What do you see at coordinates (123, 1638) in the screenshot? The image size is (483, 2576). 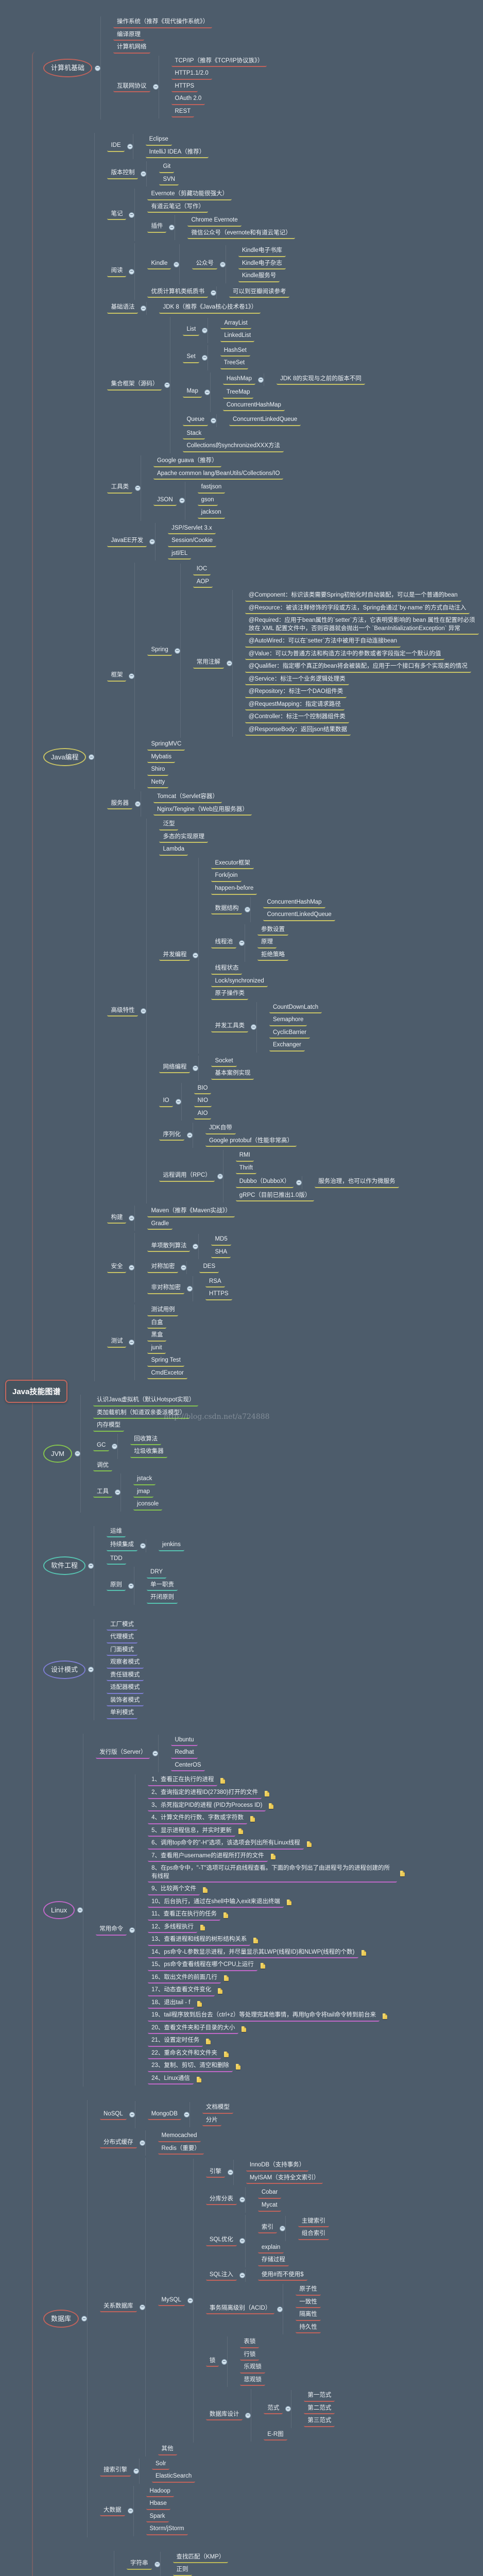 I see `mindmap-node-label: 代理模式` at bounding box center [123, 1638].